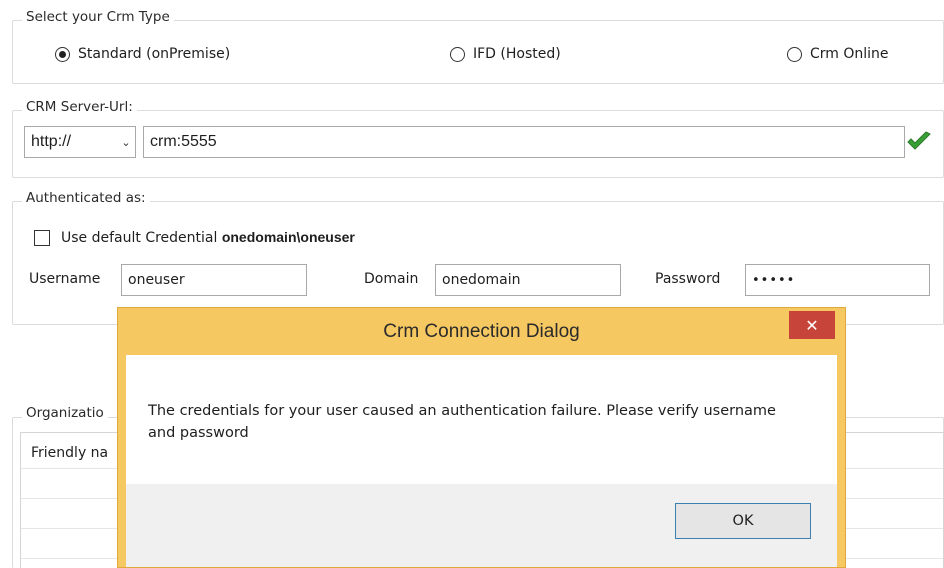 The width and height of the screenshot is (944, 568). What do you see at coordinates (80, 142) in the screenshot?
I see `protocol-select: http:// ⌄` at bounding box center [80, 142].